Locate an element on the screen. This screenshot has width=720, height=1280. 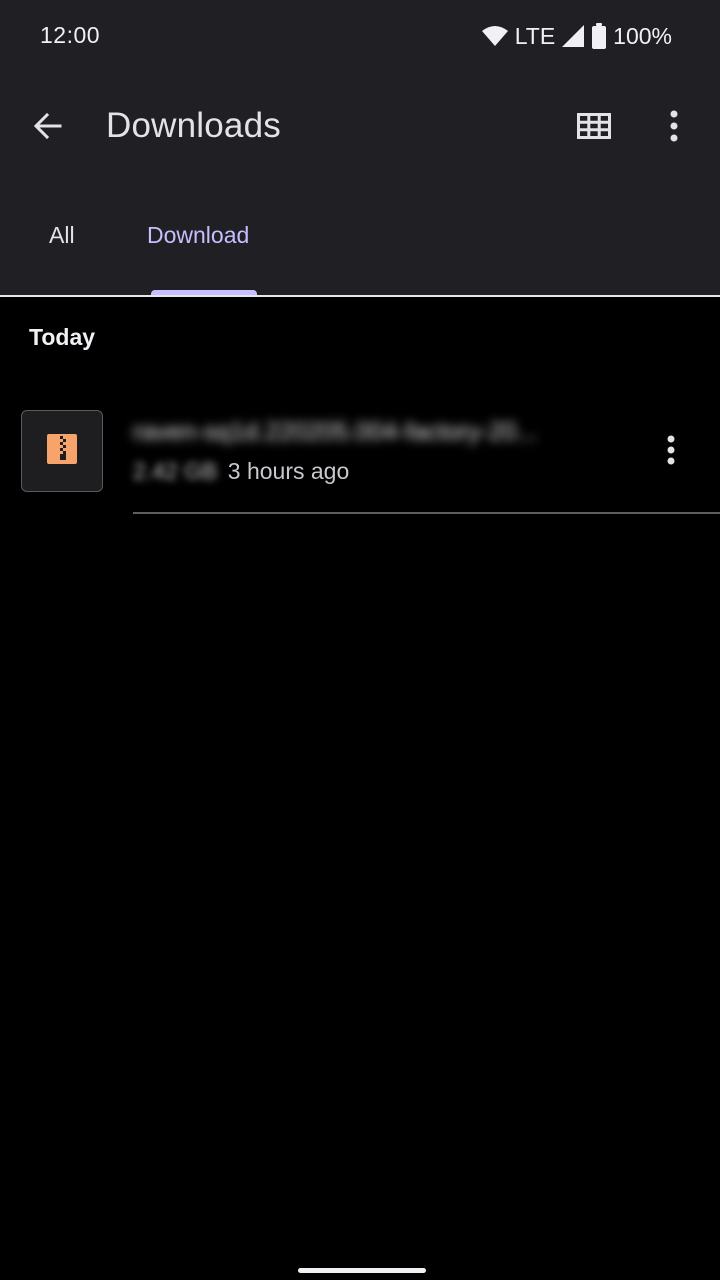
page-title: Downloads is located at coordinates (193, 125).